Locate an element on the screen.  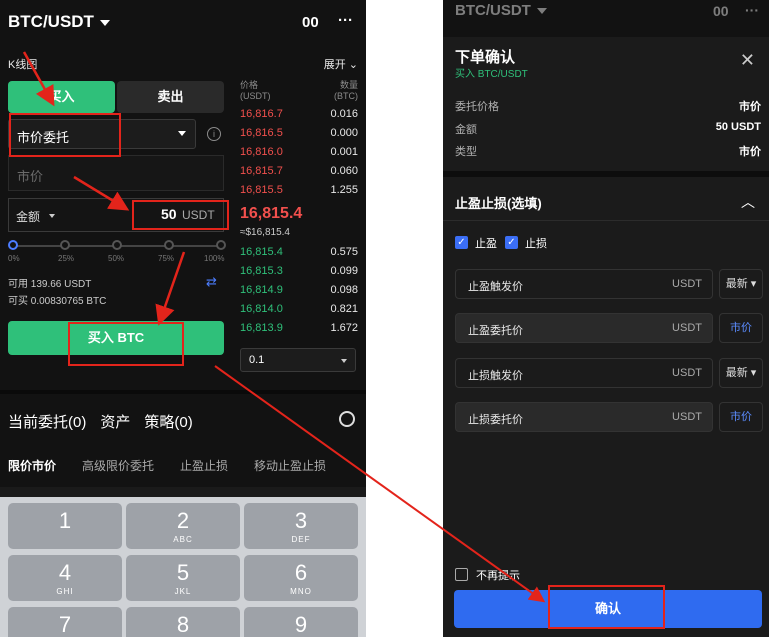
sl-trigger-input: 止损触发价 USDT is located at coordinates (584, 373).